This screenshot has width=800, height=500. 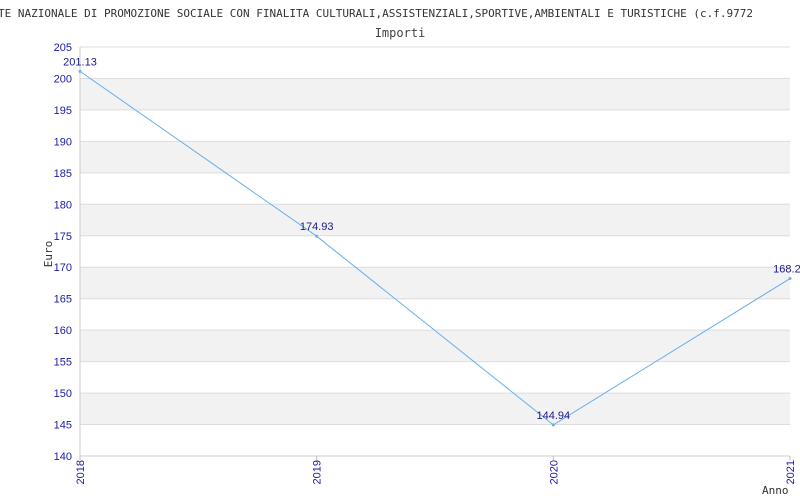 I want to click on y-tick-label: 185, so click(x=63, y=174).